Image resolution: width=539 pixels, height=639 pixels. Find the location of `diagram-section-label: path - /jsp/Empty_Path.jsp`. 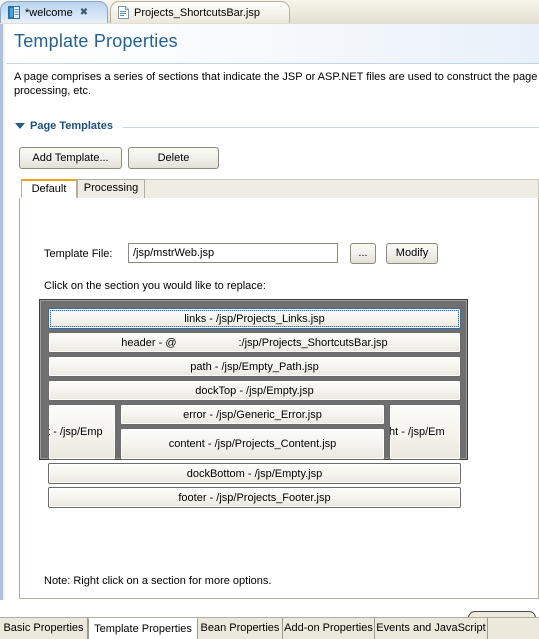

diagram-section-label: path - /jsp/Empty_Path.jsp is located at coordinates (254, 366).